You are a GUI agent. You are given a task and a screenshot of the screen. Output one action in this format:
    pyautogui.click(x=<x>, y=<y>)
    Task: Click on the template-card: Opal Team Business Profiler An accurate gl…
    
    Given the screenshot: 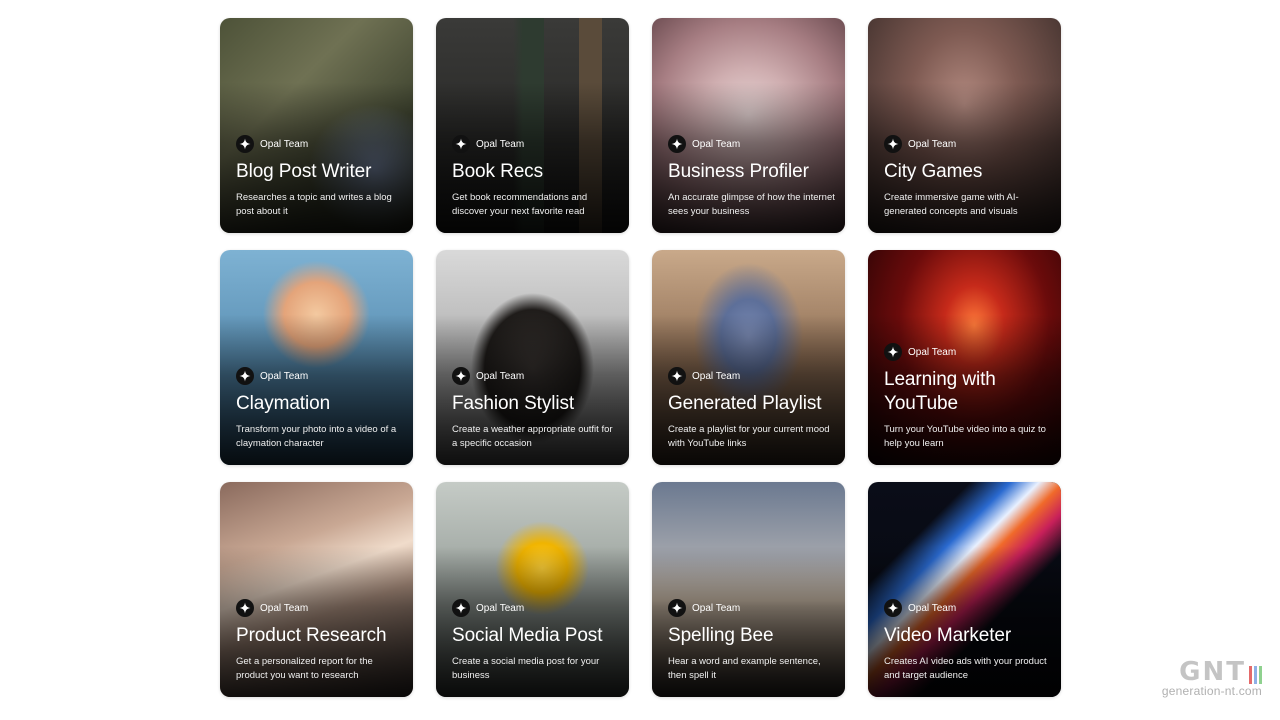 What is the action you would take?
    pyautogui.click(x=748, y=125)
    